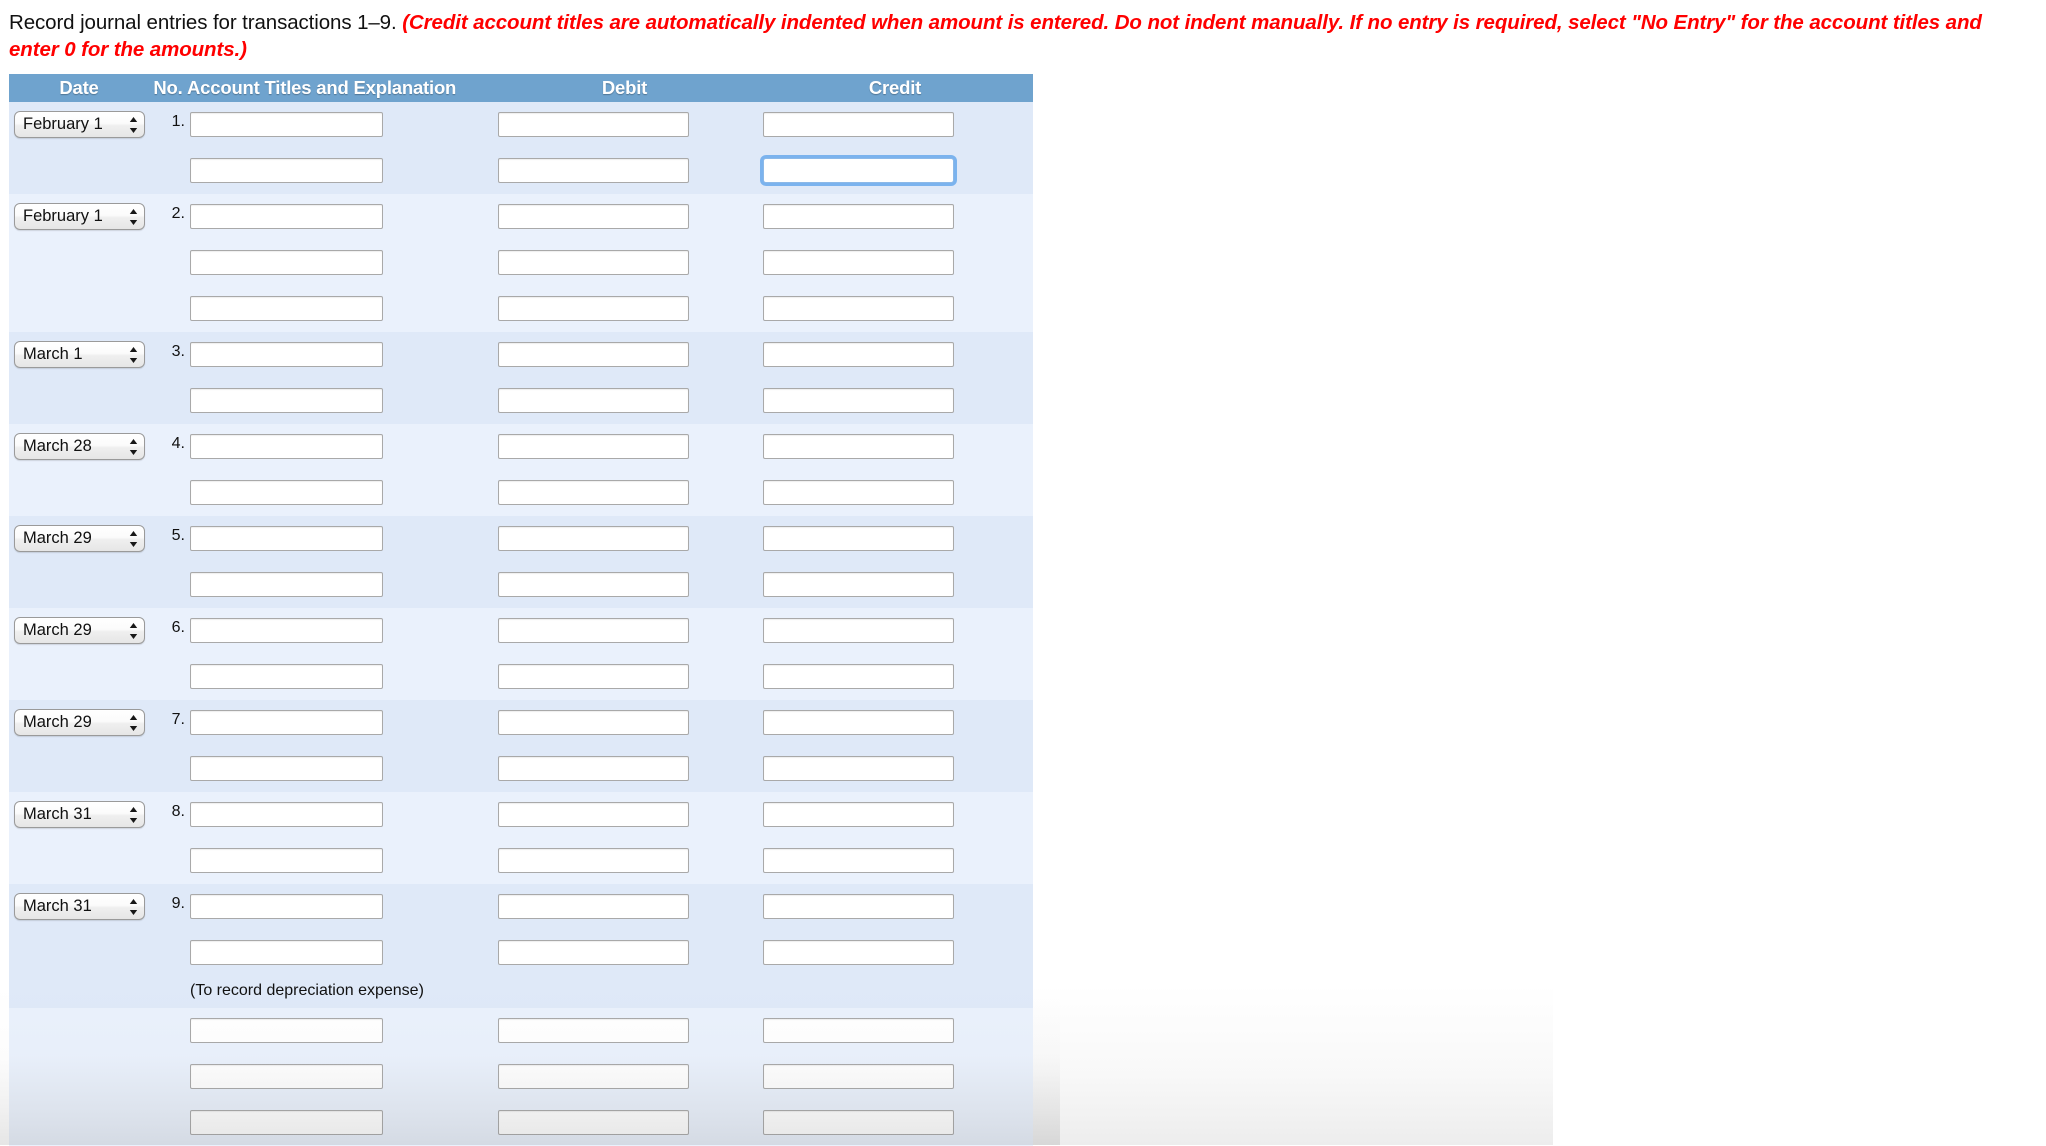 The image size is (2046, 1146). Describe the element at coordinates (79, 722) in the screenshot. I see `date-select-7: March 29` at that location.